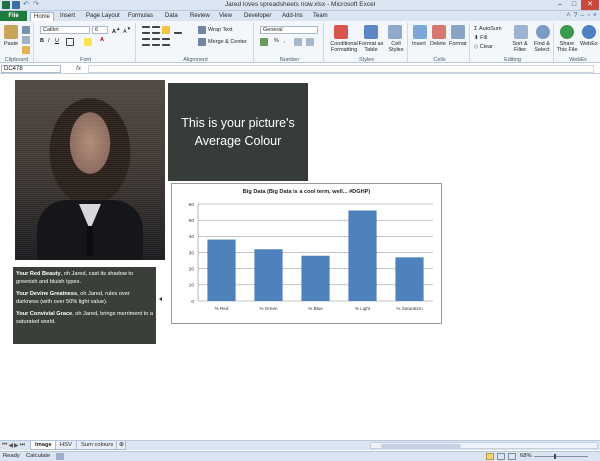  Describe the element at coordinates (298, 42) in the screenshot. I see `increase-decimal-icon` at that location.